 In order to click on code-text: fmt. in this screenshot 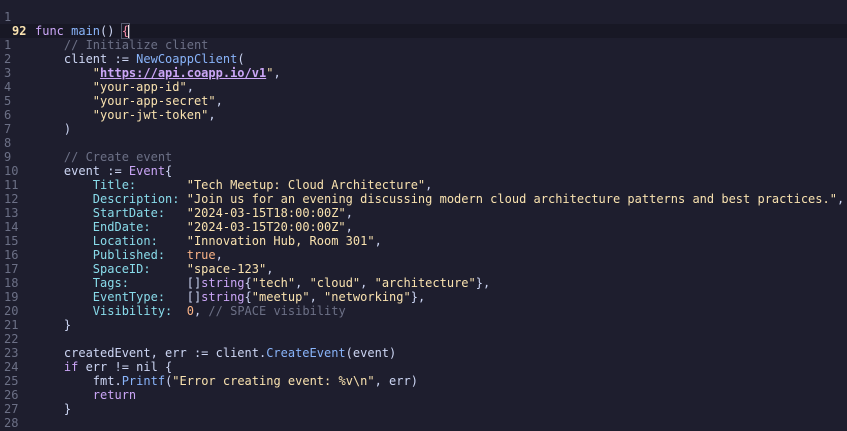, I will do `click(78, 381)`.